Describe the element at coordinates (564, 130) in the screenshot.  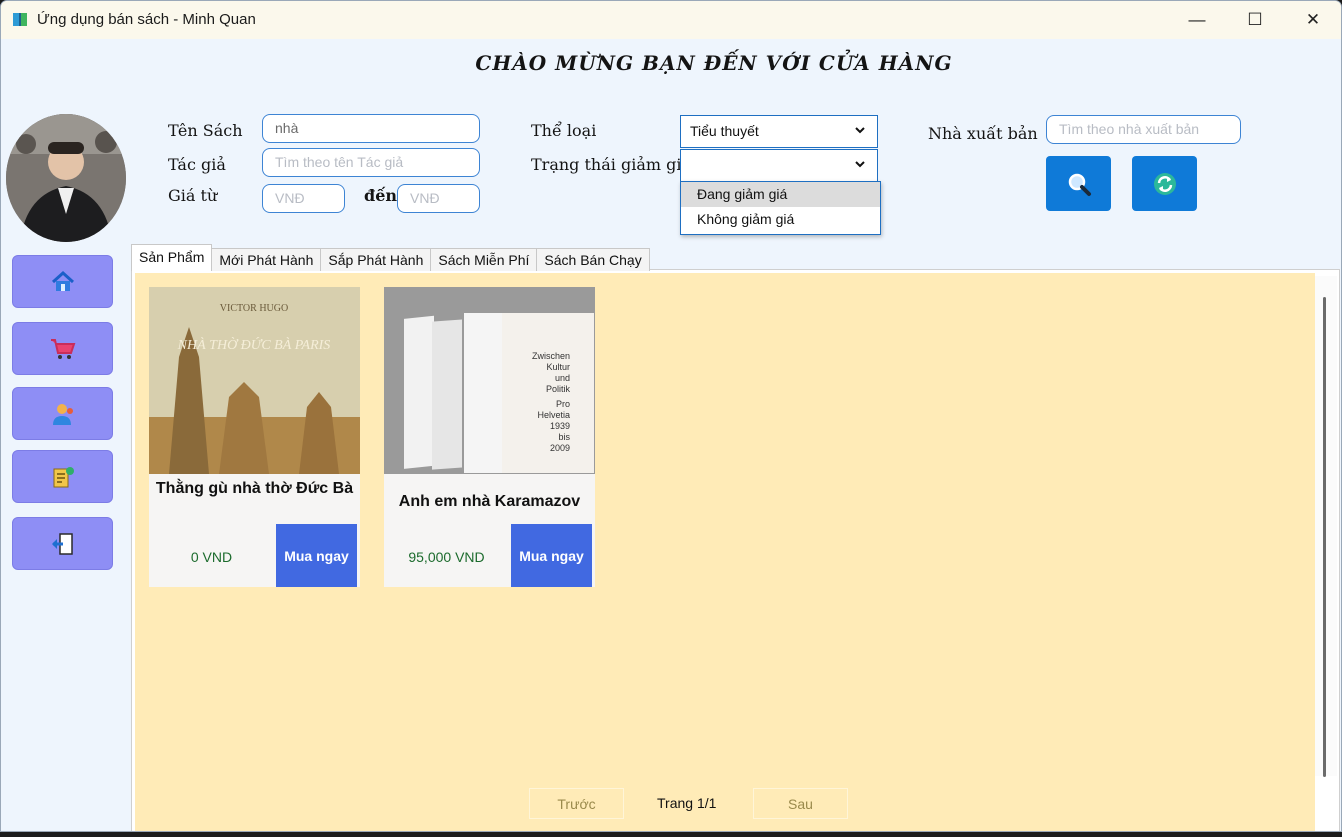
I see `category-label: Thể loại` at that location.